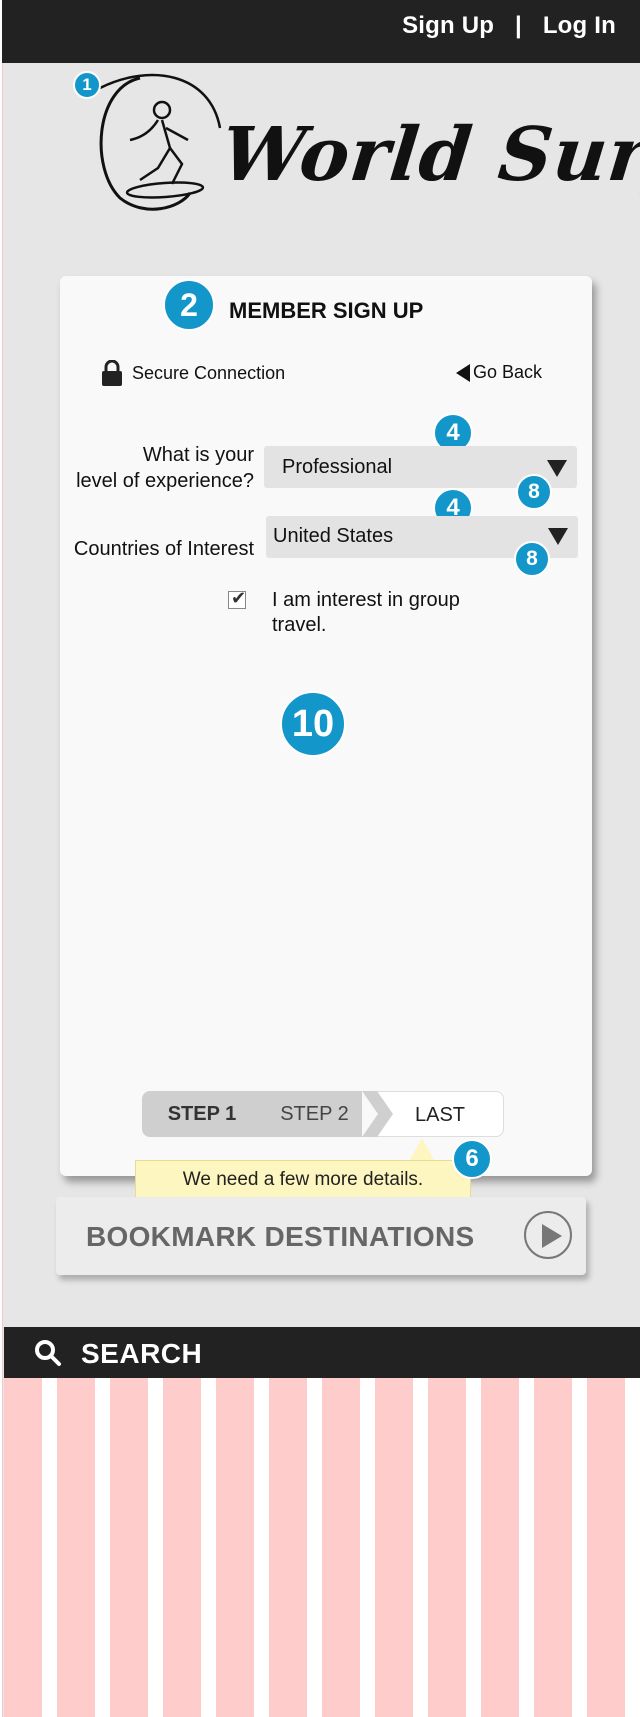 The height and width of the screenshot is (1717, 640). What do you see at coordinates (163, 549) in the screenshot?
I see `countries-label: Countries of Interest` at bounding box center [163, 549].